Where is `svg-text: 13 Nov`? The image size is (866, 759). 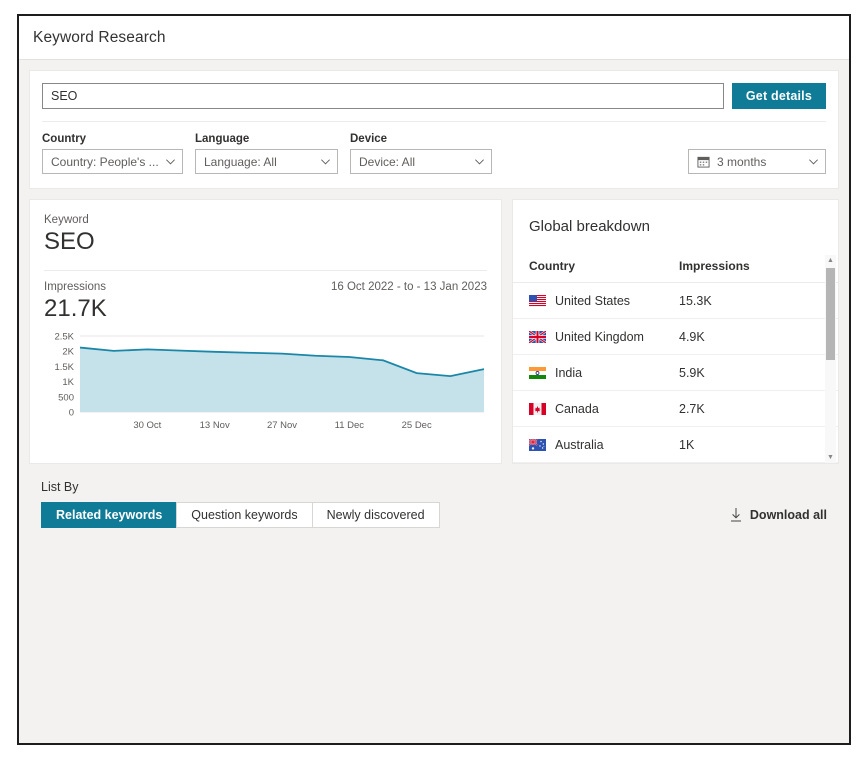
svg-text: 13 Nov is located at coordinates (215, 425).